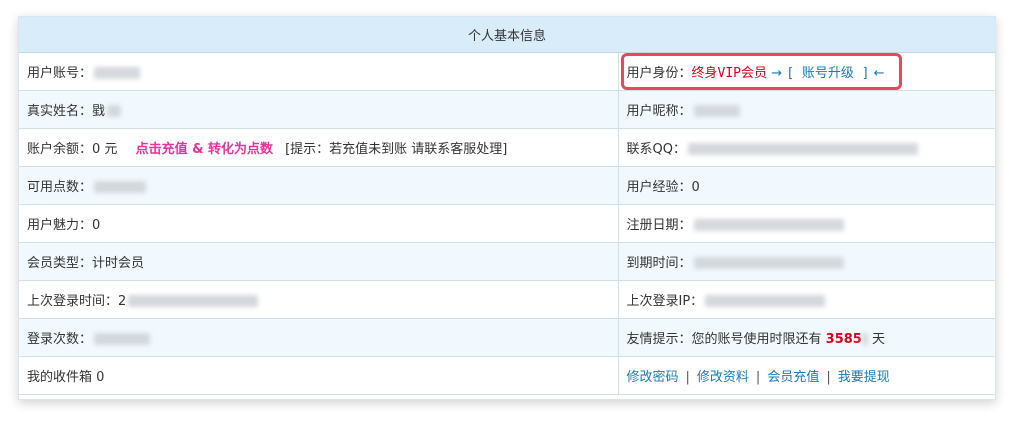  Describe the element at coordinates (653, 377) in the screenshot. I see `change-password-link: 修改密码` at that location.